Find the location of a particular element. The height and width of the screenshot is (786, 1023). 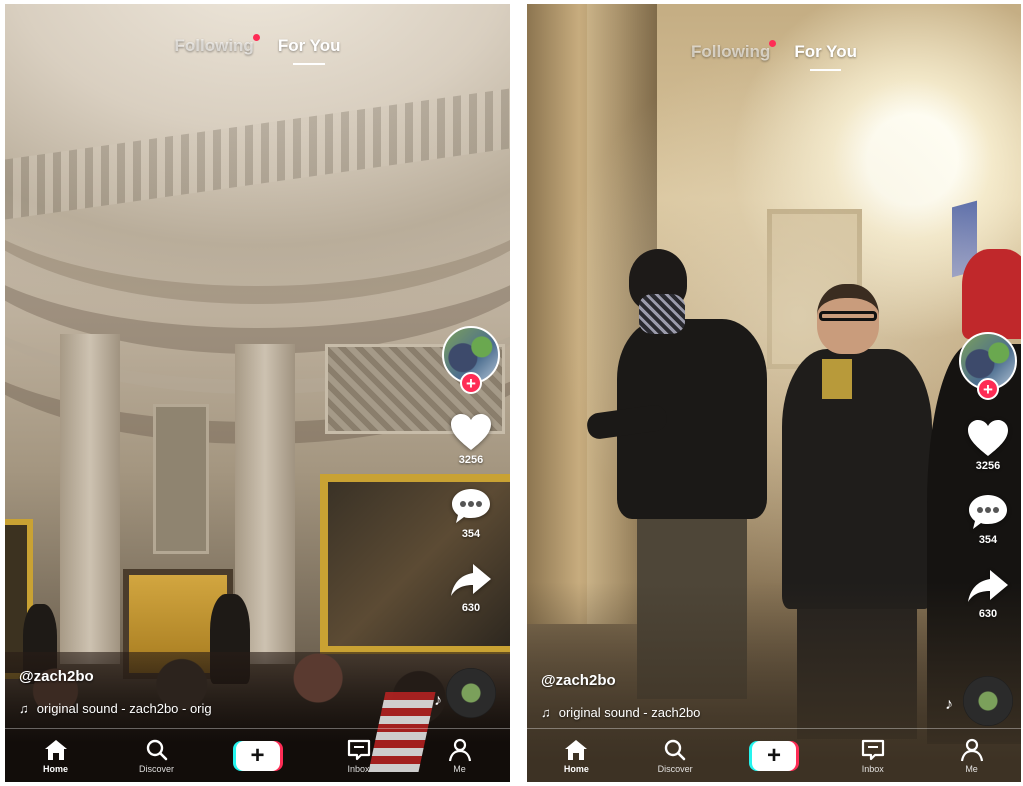

wall-niche is located at coordinates (181, 479).